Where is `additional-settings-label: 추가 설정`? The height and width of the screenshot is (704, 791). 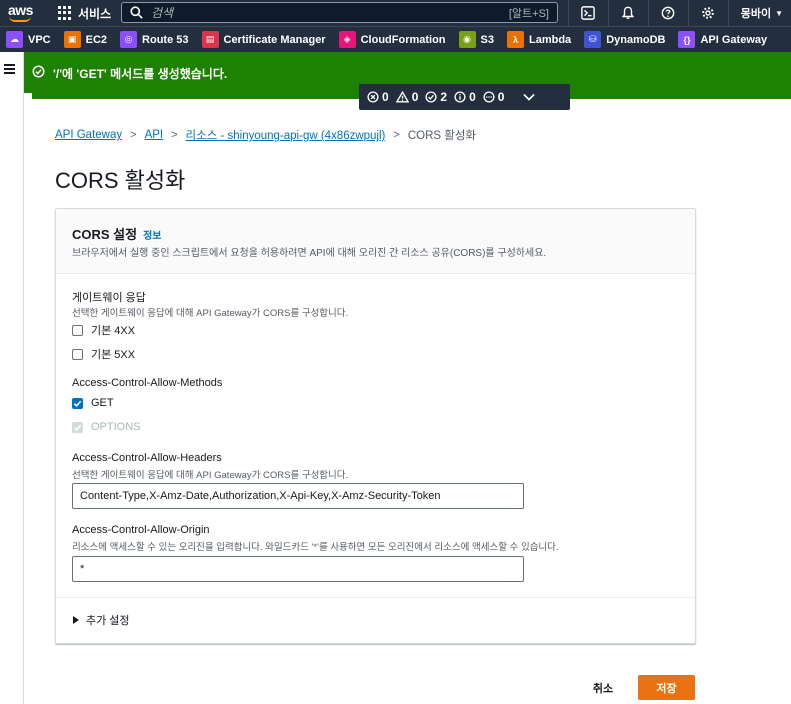 additional-settings-label: 추가 설정 is located at coordinates (108, 621).